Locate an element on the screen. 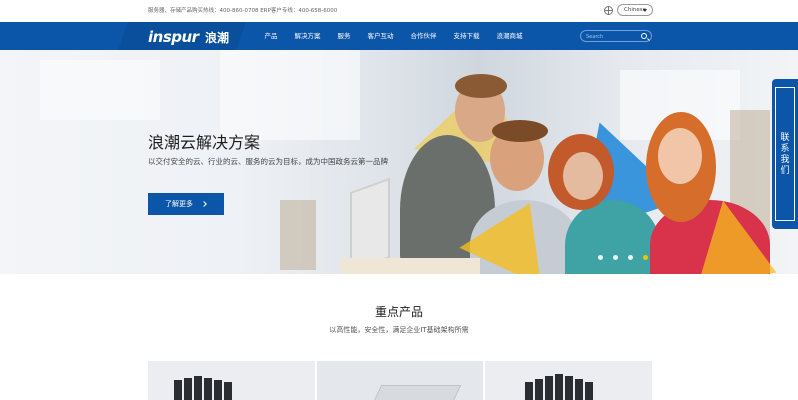 The width and height of the screenshot is (798, 400). product-card-servers is located at coordinates (231, 380).